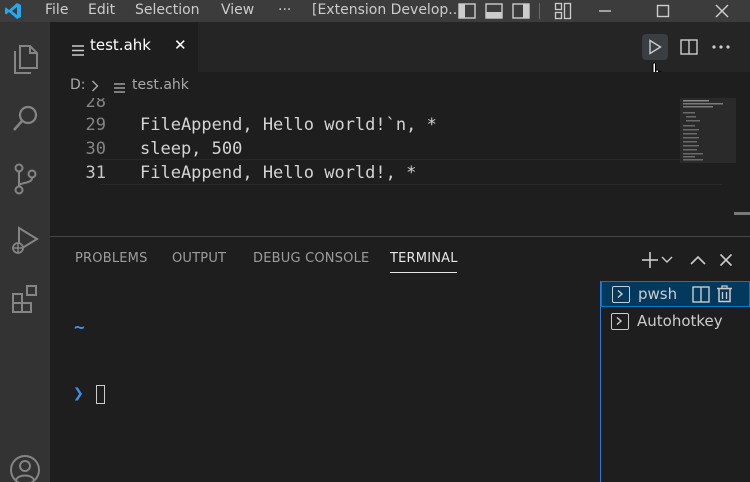  I want to click on tab-test-ahk: test.ahk ✕, so click(124, 47).